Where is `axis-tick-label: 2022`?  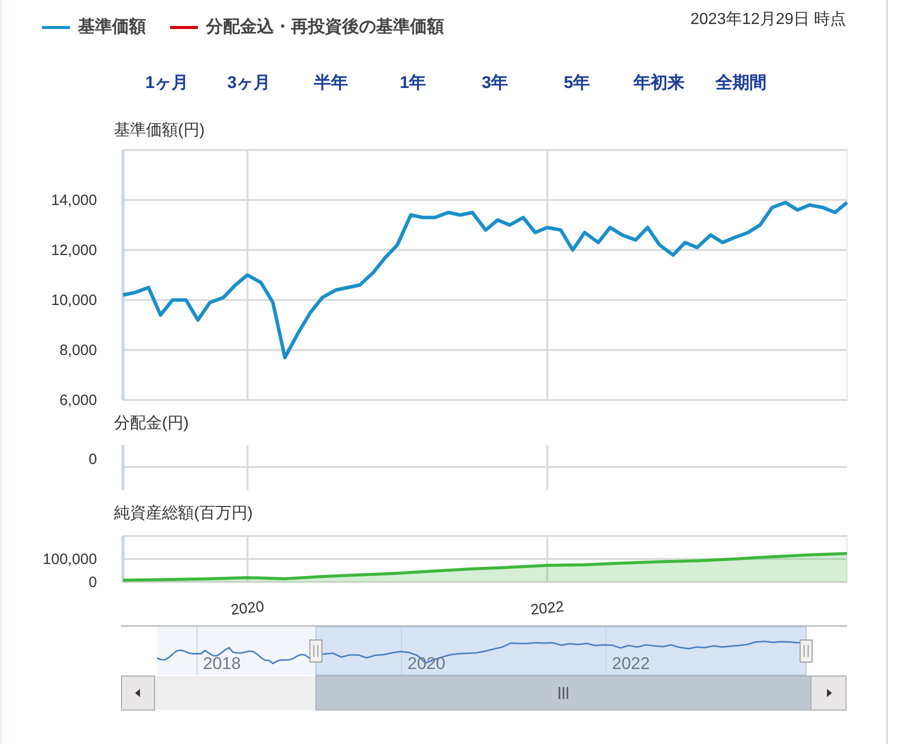
axis-tick-label: 2022 is located at coordinates (547, 608).